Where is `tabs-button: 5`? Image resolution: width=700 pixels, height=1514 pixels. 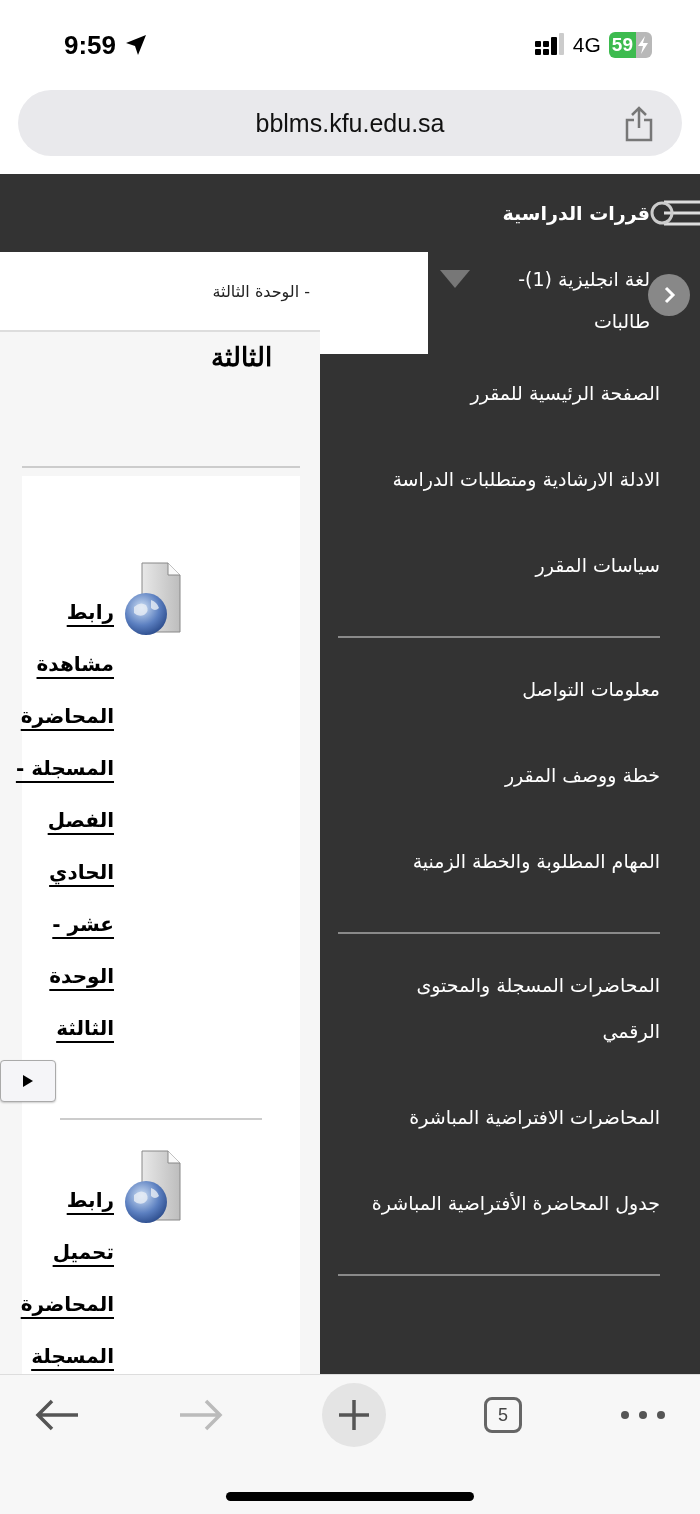
tabs-button: 5 is located at coordinates (503, 1415).